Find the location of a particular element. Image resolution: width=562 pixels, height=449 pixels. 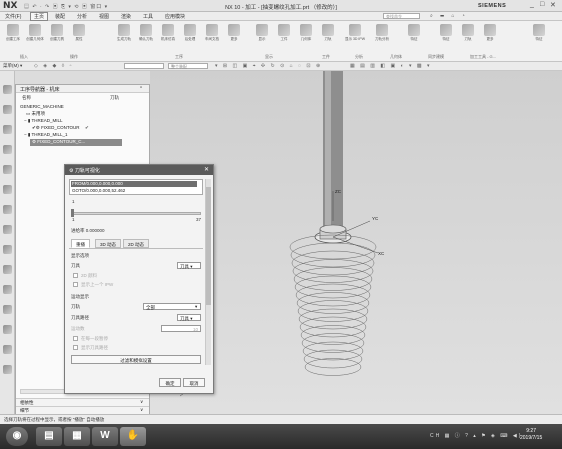

tab-replay: 重播 is located at coordinates (80, 243).